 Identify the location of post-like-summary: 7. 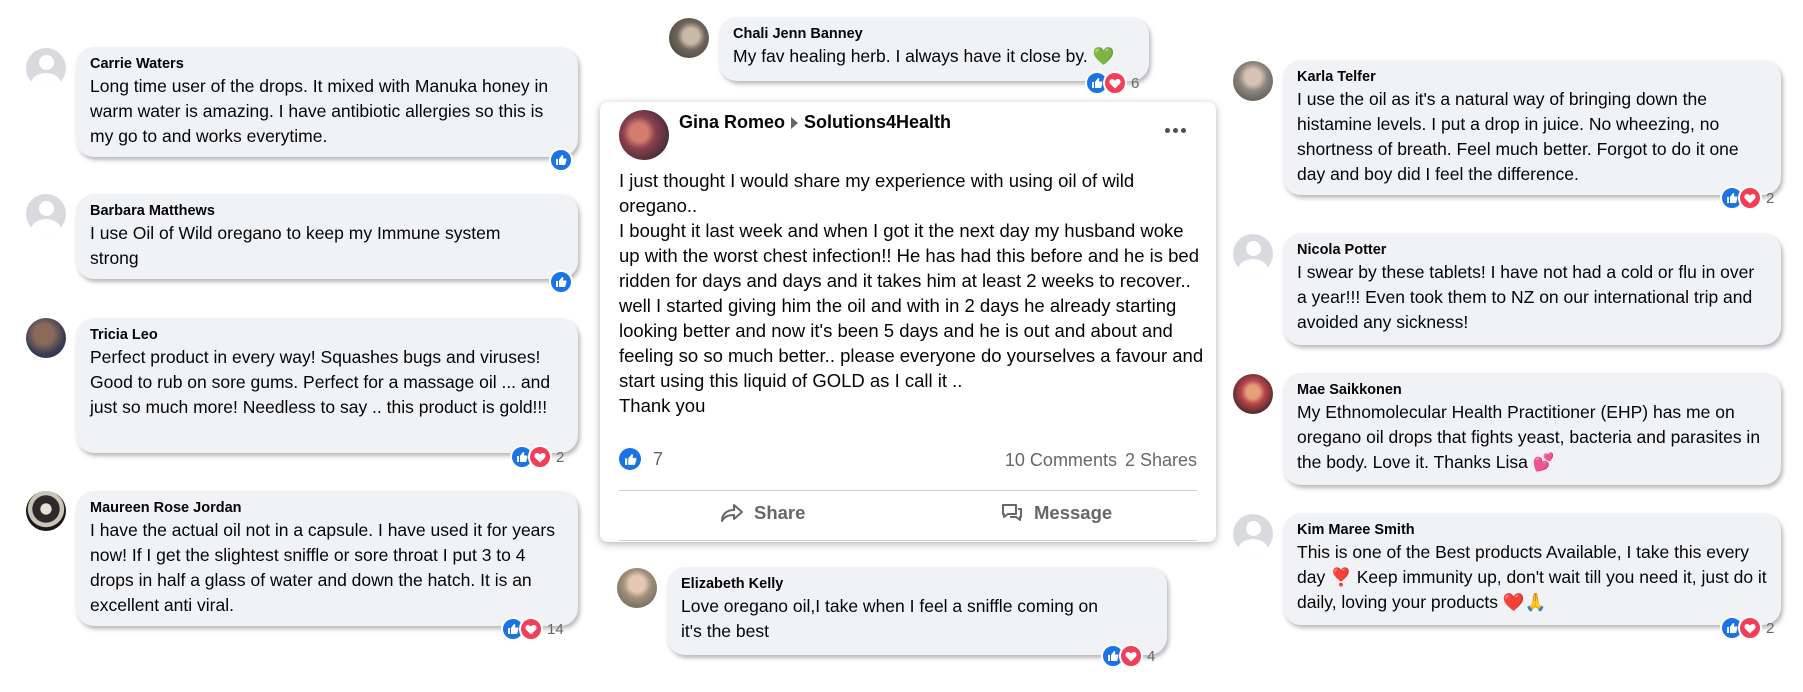
(641, 459).